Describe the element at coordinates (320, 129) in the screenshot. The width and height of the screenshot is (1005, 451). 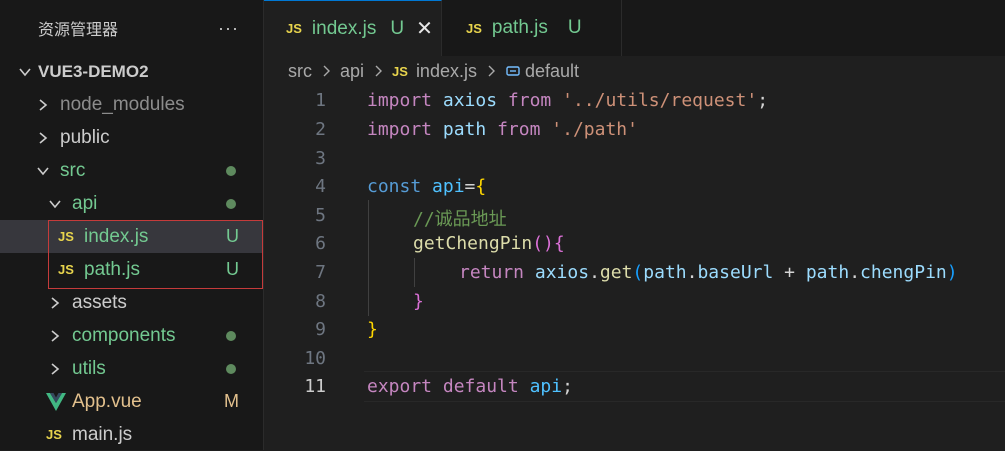
I see `line-number: 2` at that location.